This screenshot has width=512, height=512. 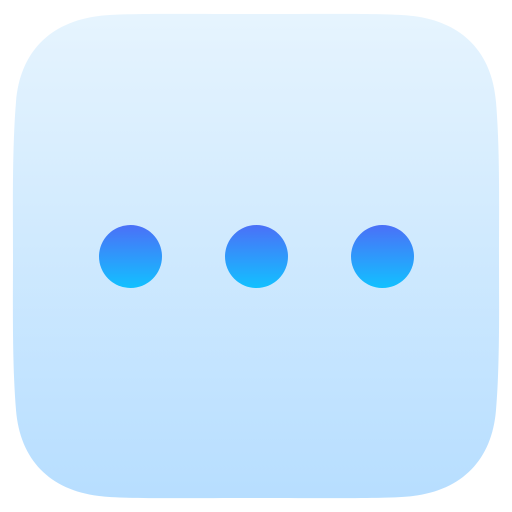 I want to click on ellipsis-dot-right, so click(x=382, y=256).